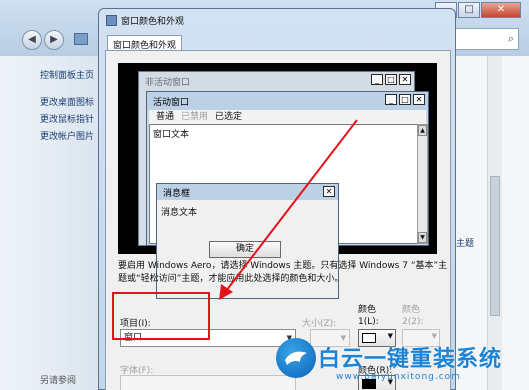  Describe the element at coordinates (226, 292) in the screenshot. I see `arrow-head` at that location.